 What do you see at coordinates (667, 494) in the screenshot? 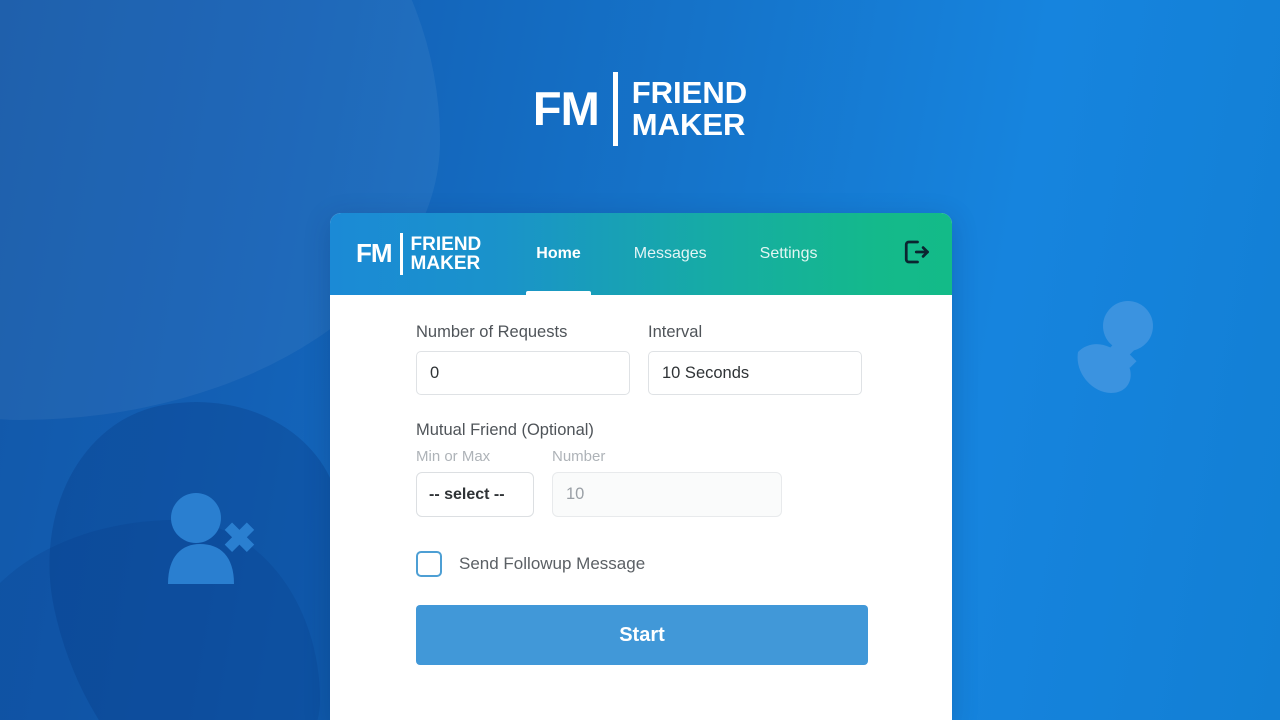
I see `mutual-friend-number-input` at bounding box center [667, 494].